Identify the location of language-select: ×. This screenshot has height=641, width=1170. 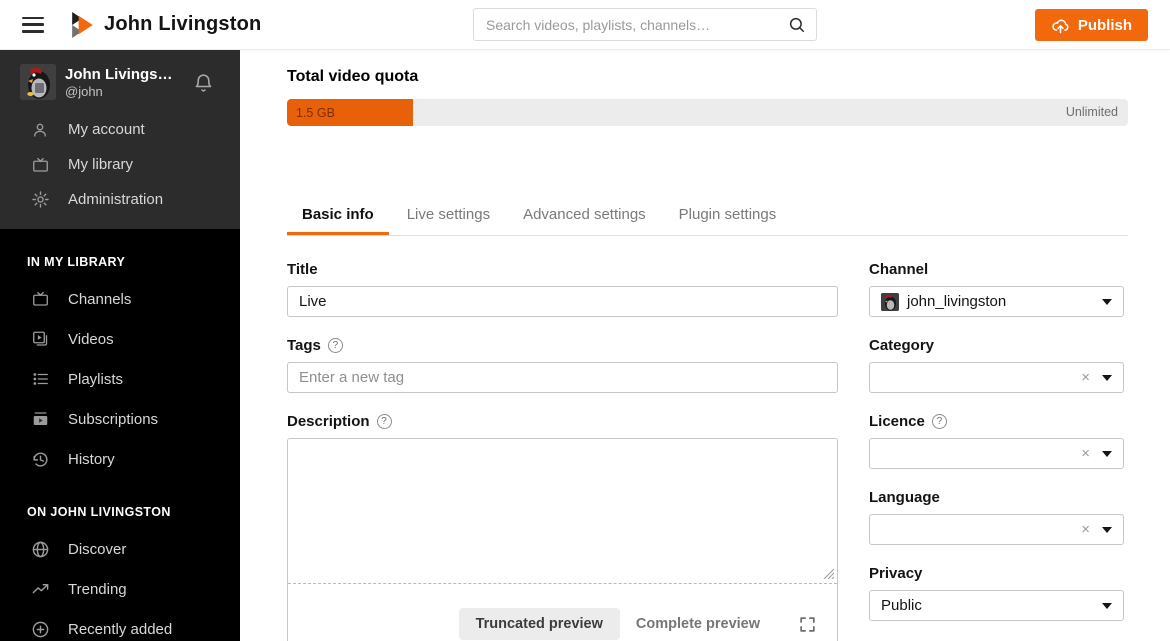
(996, 529).